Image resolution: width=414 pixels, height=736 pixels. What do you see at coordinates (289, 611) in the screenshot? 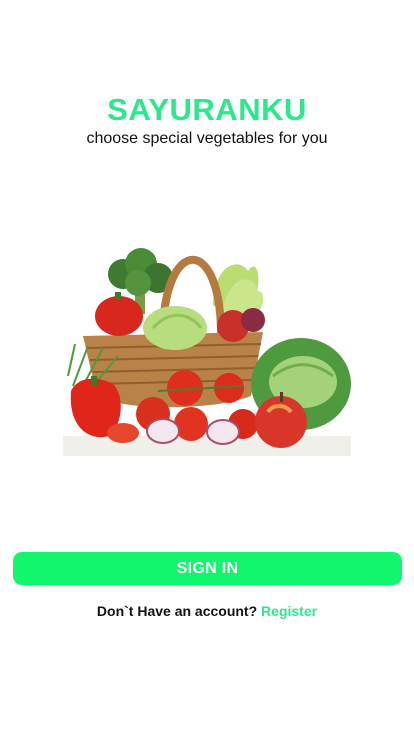
I see `register-link: Register` at bounding box center [289, 611].